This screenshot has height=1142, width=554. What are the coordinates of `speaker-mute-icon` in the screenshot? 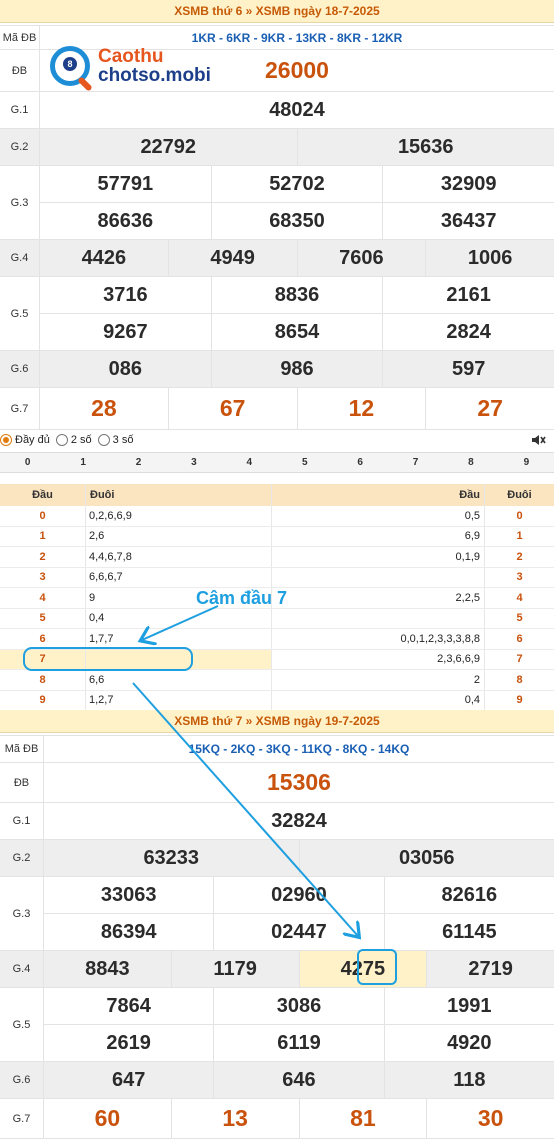 It's located at (538, 440).